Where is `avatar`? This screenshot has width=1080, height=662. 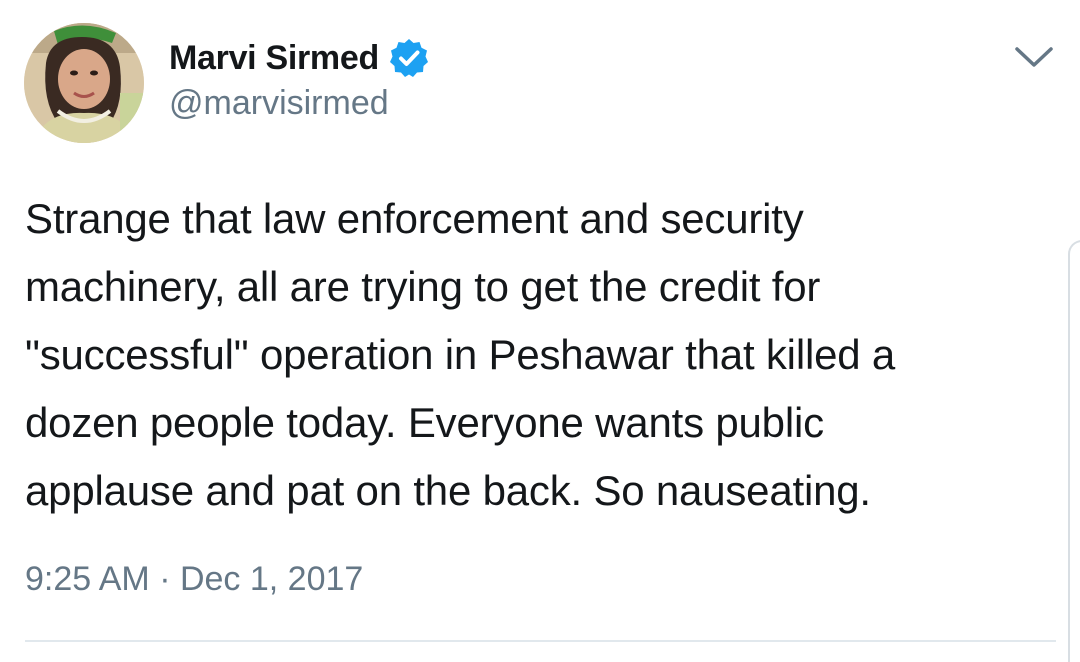 avatar is located at coordinates (84, 83).